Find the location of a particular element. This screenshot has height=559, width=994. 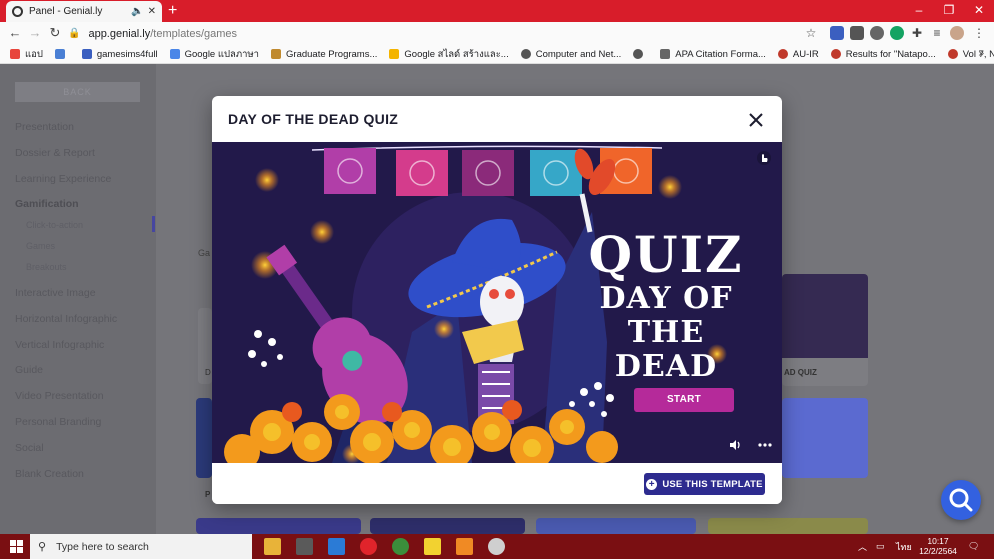

genially-favicon-icon is located at coordinates (17, 11).